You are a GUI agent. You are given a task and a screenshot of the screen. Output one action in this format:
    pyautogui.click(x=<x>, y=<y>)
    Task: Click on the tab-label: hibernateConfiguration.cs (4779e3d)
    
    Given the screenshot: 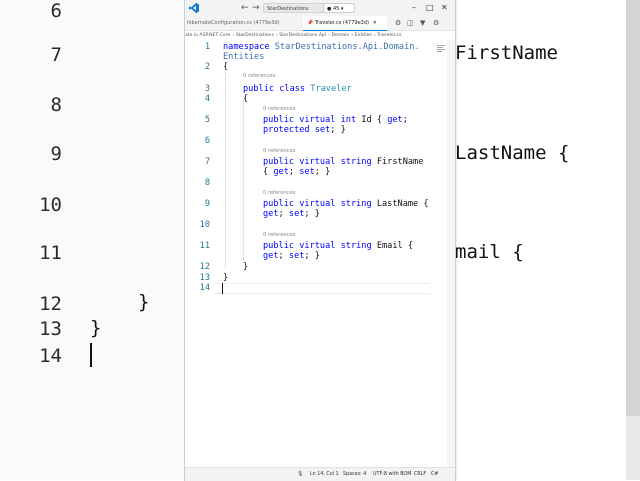 What is the action you would take?
    pyautogui.click(x=233, y=23)
    